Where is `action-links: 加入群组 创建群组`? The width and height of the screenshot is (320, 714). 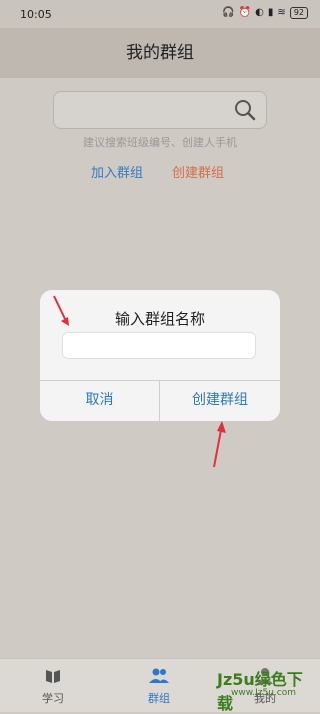
action-links: 加入群组 创建群组 is located at coordinates (160, 172).